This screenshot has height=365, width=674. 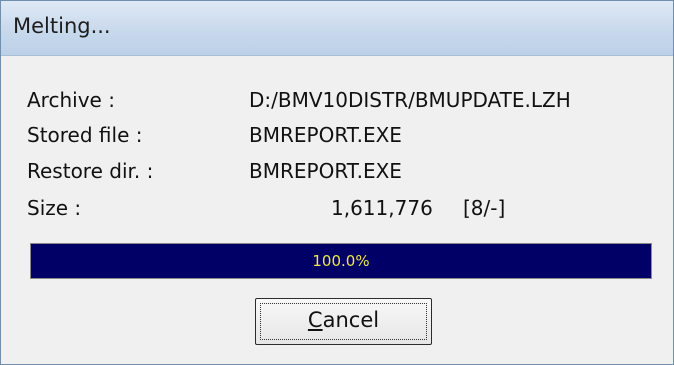 I want to click on size-label: Size :, so click(x=54, y=208).